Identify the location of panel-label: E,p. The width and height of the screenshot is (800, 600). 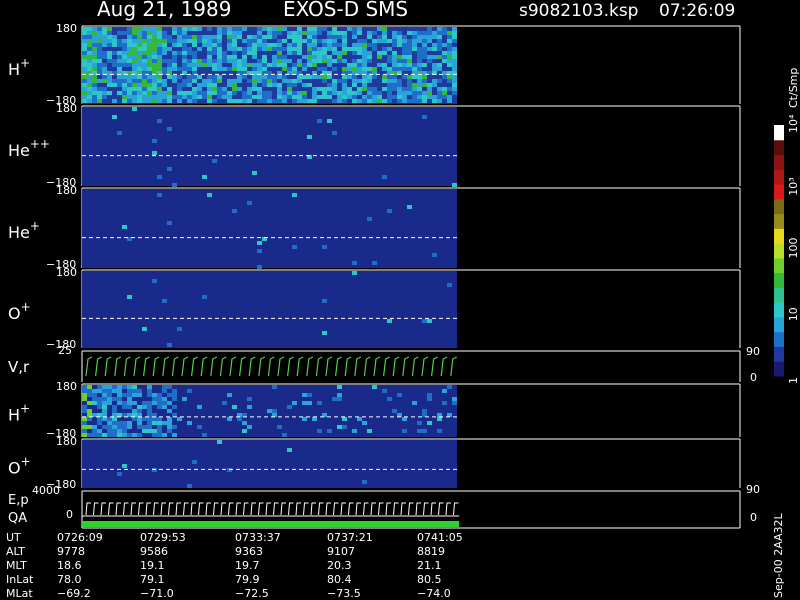
(18, 500).